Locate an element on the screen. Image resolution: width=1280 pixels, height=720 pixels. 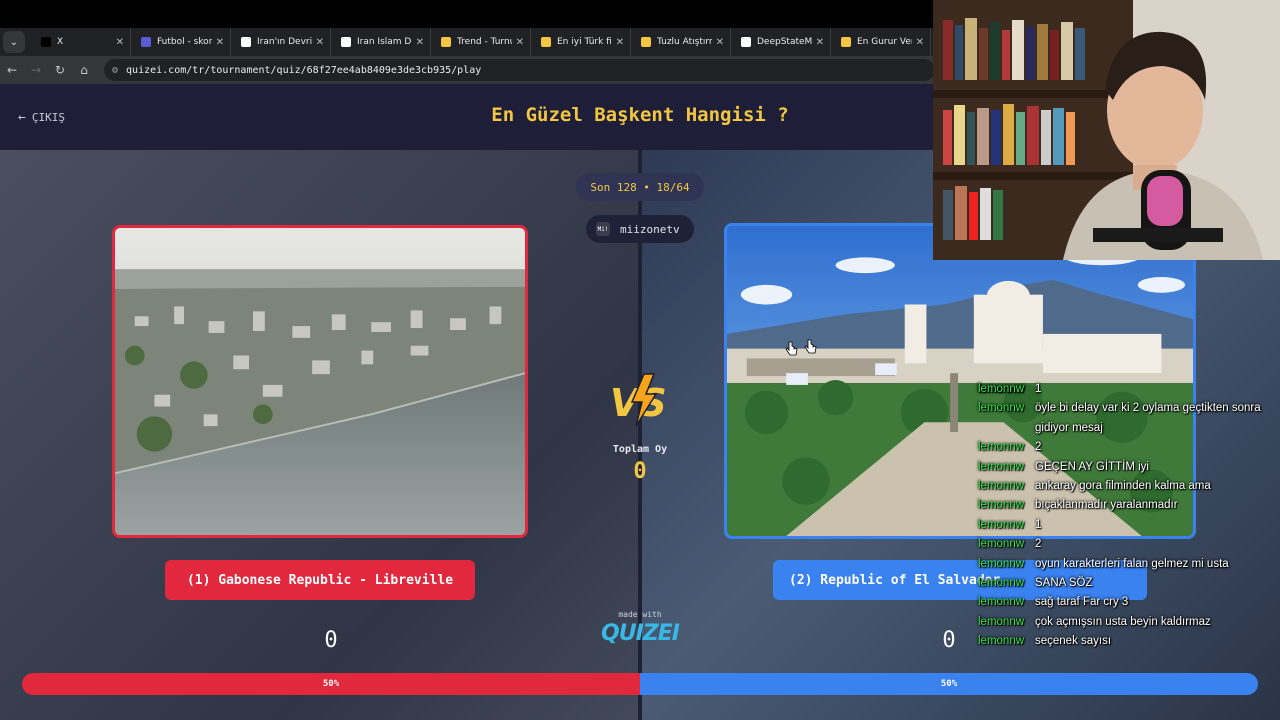
chat-text: oyun karakterleri falan gelmez mi usta is located at coordinates (1132, 563).